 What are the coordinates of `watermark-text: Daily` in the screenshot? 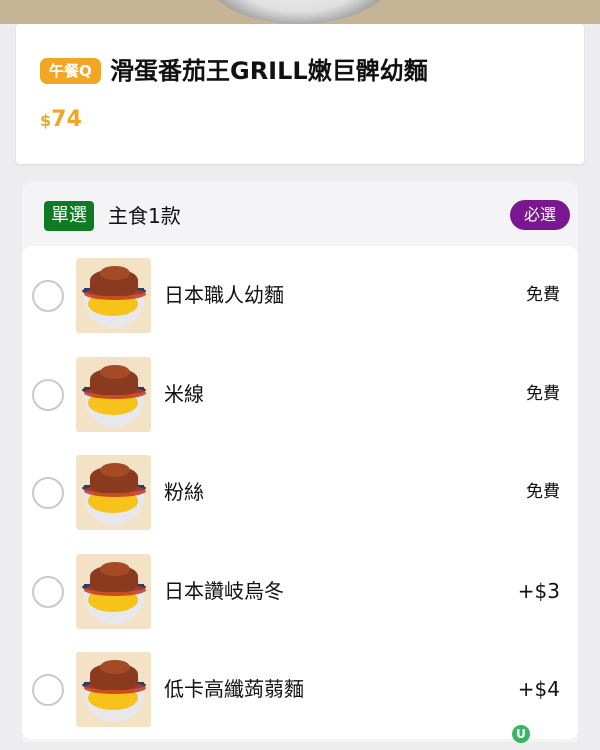 It's located at (550, 733).